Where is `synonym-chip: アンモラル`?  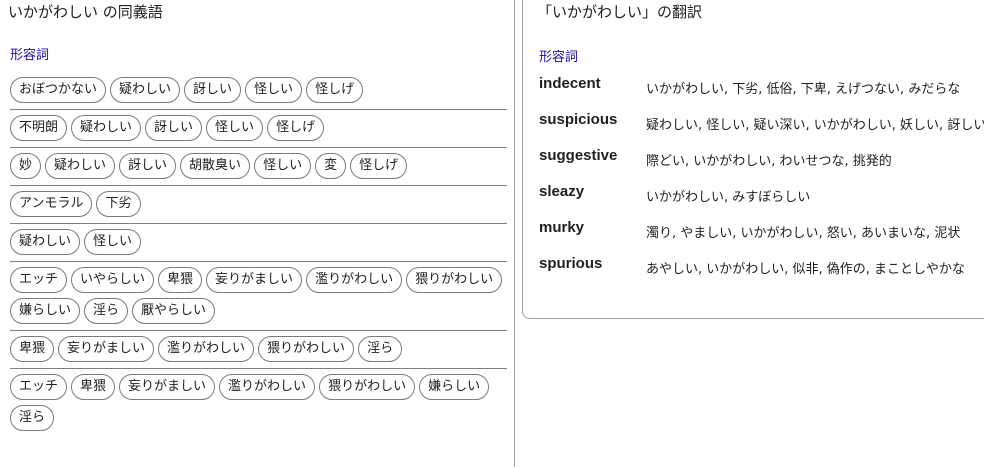
synonym-chip: アンモラル is located at coordinates (51, 204).